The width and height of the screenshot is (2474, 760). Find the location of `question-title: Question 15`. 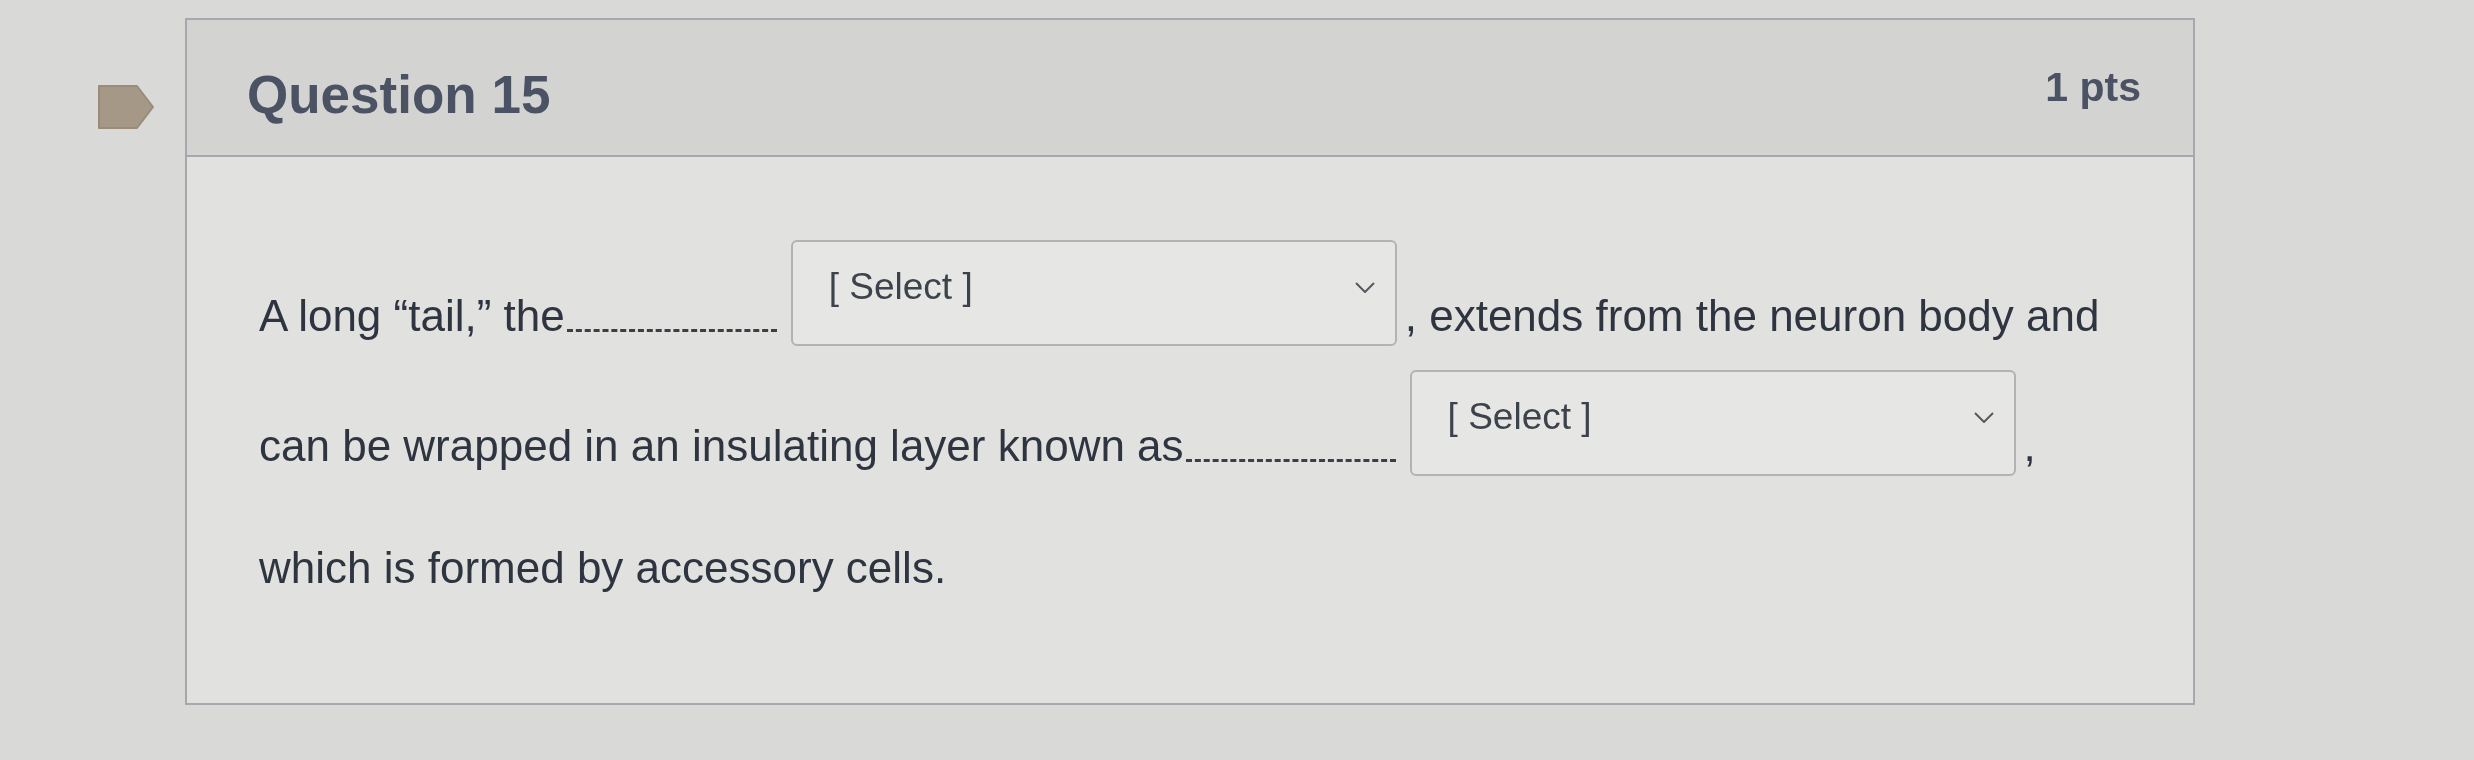

question-title: Question 15 is located at coordinates (399, 94).